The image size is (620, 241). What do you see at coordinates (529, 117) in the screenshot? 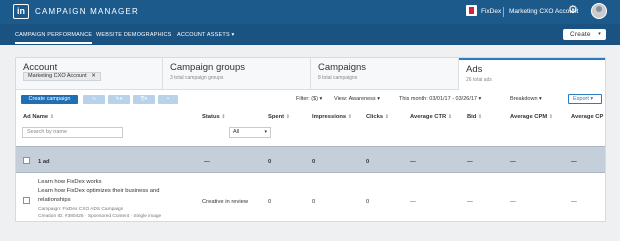
I see `column-label: Average CPM` at bounding box center [529, 117].